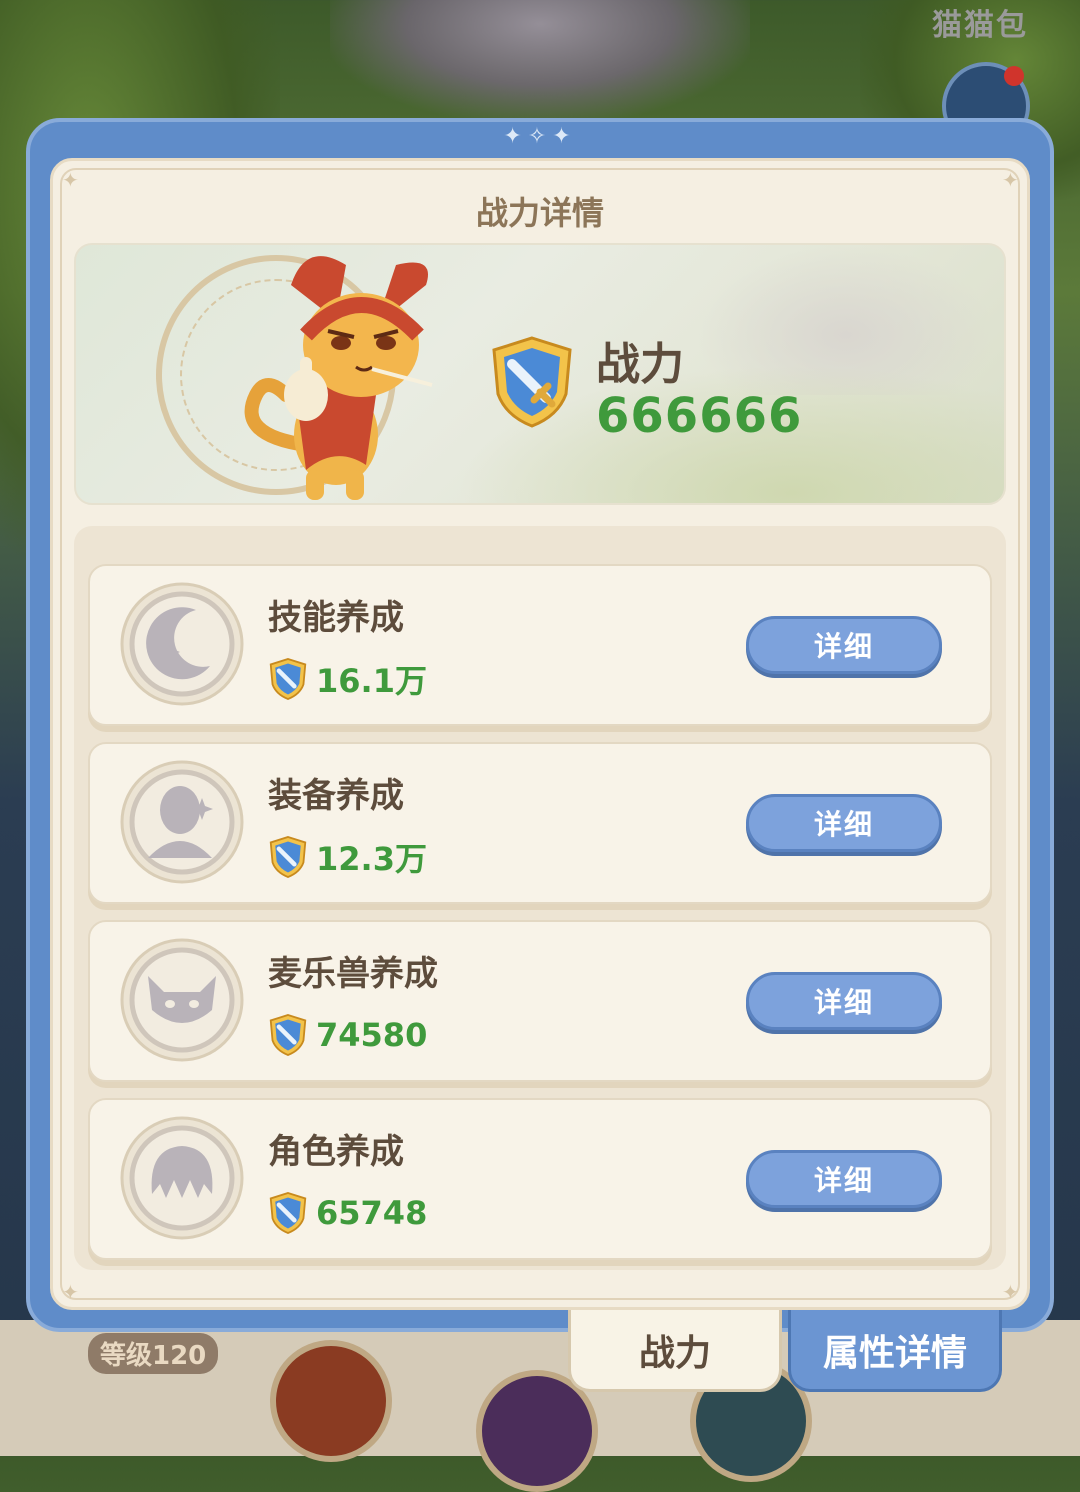 The height and width of the screenshot is (1492, 1080). Describe the element at coordinates (336, 796) in the screenshot. I see `item-name: 装备养成` at that location.